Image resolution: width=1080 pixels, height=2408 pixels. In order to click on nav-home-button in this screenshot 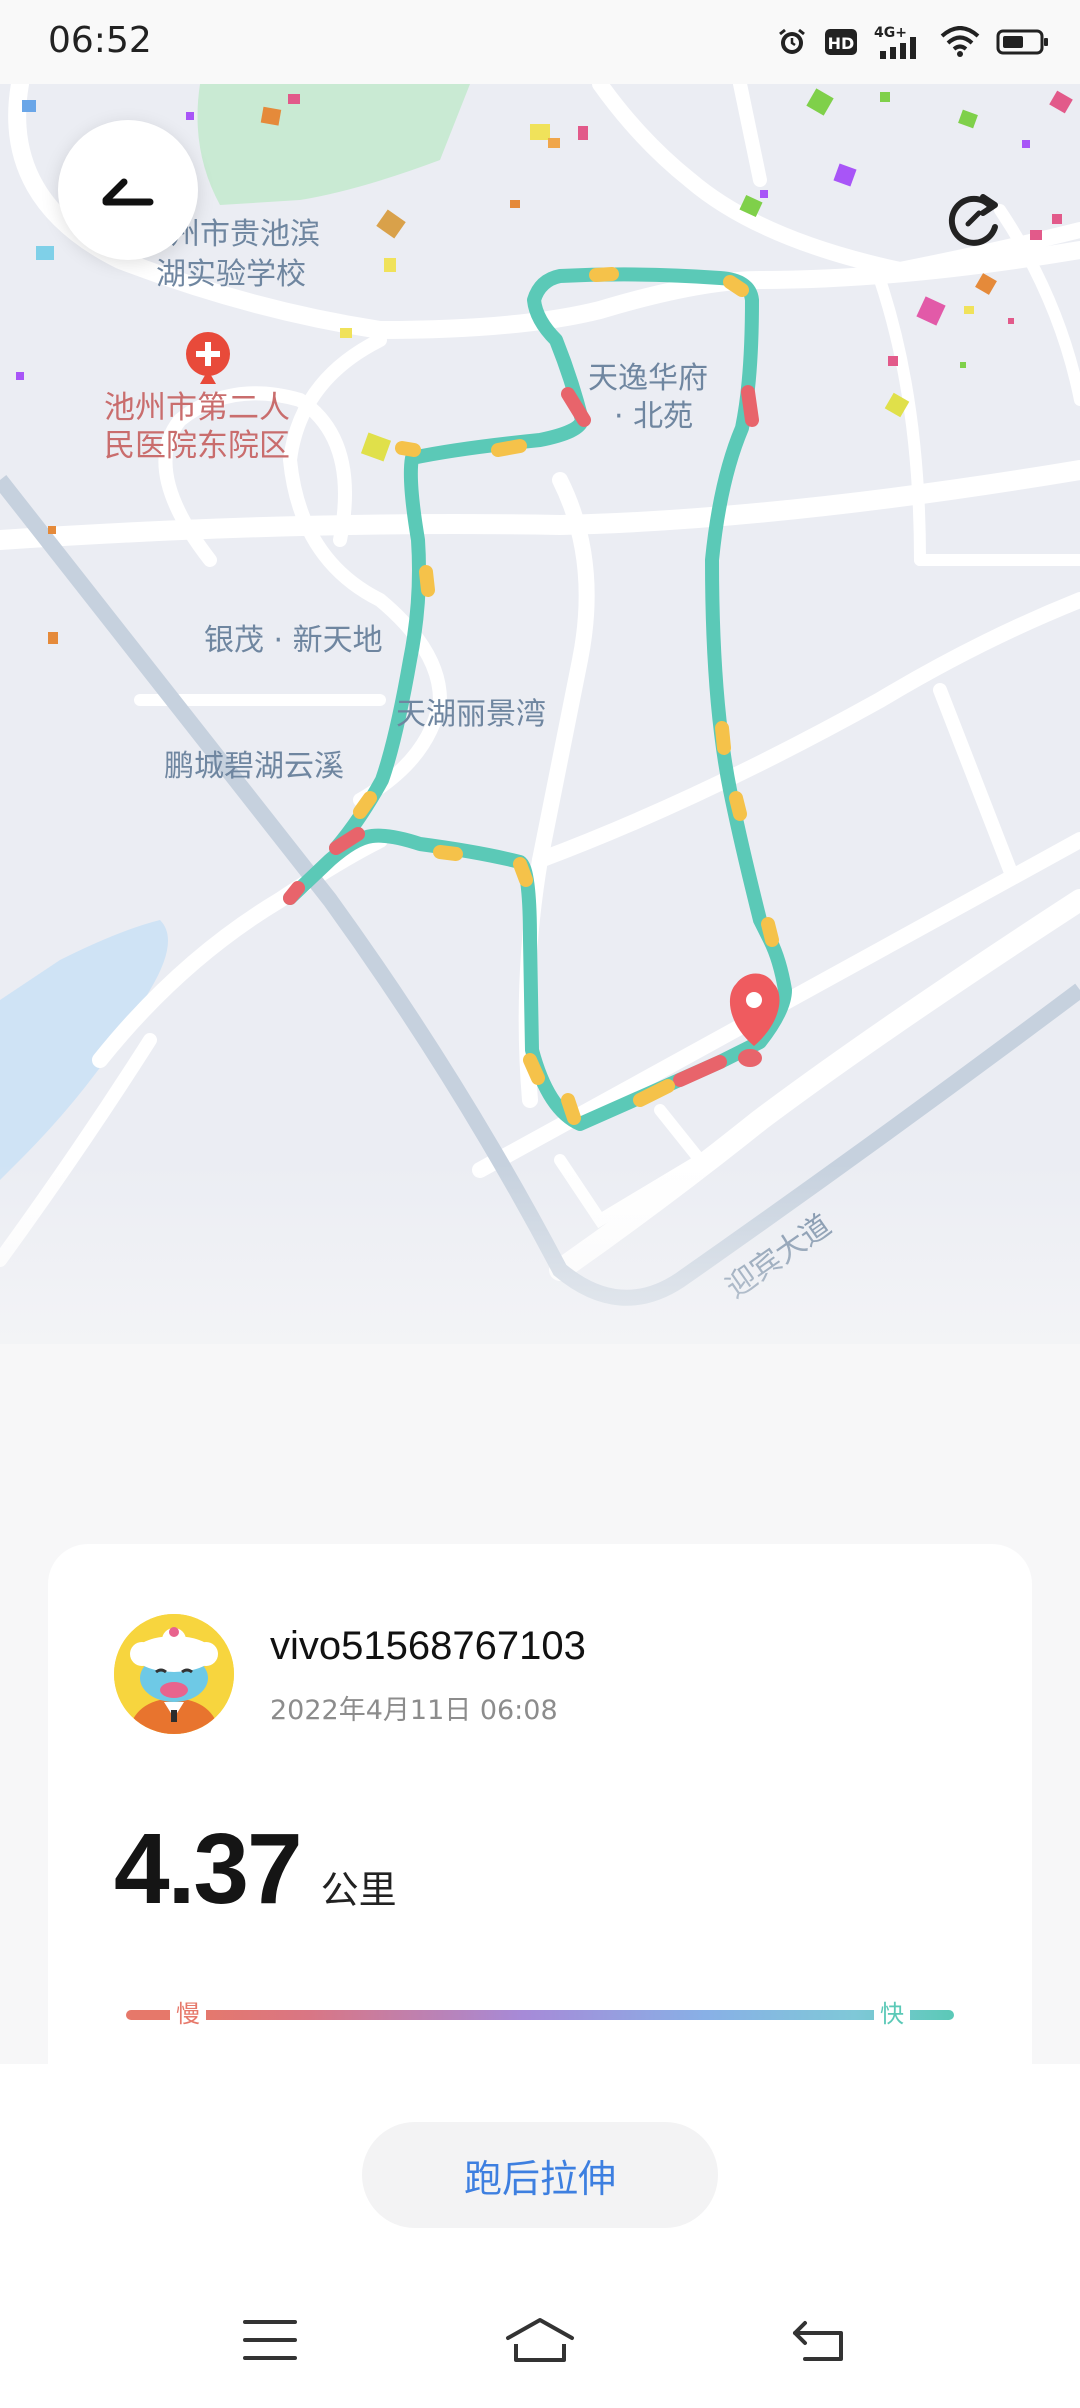, I will do `click(540, 2340)`.